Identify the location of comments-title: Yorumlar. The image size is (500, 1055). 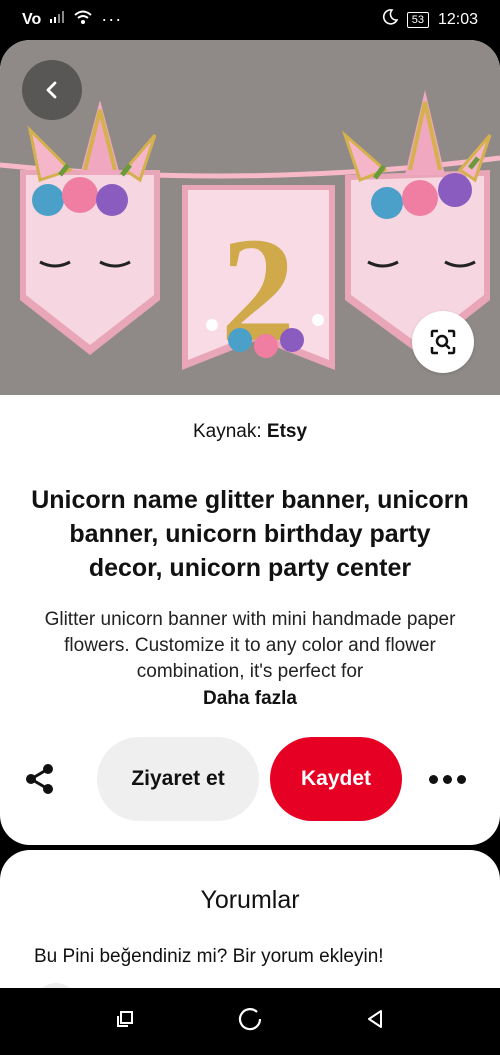
(250, 900).